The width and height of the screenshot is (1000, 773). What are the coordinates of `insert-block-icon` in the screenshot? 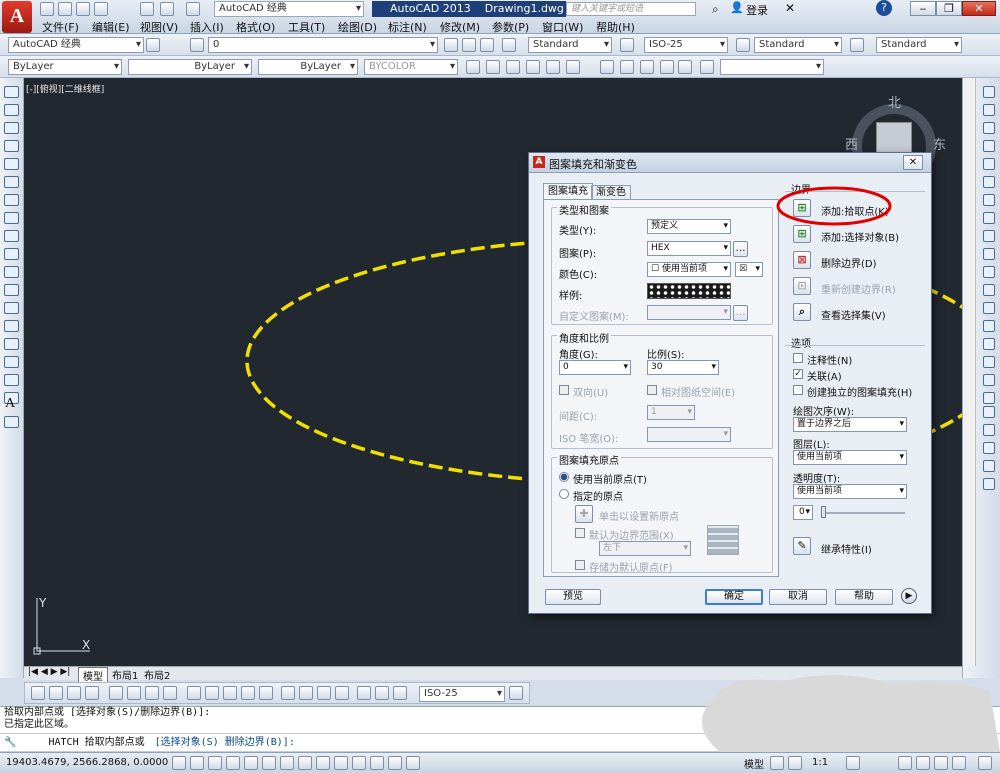 It's located at (11, 290).